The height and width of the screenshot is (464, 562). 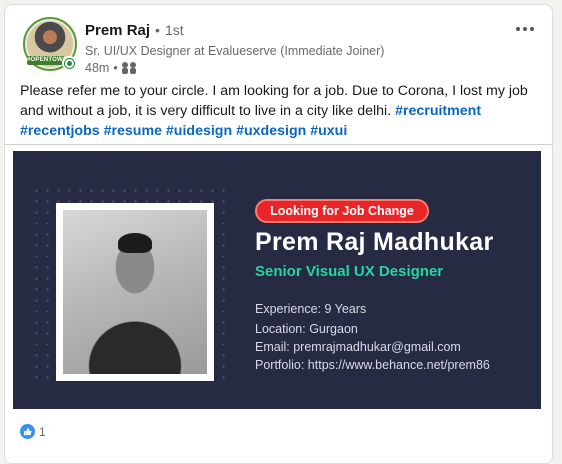 What do you see at coordinates (42, 431) in the screenshot?
I see `reaction-count: 1` at bounding box center [42, 431].